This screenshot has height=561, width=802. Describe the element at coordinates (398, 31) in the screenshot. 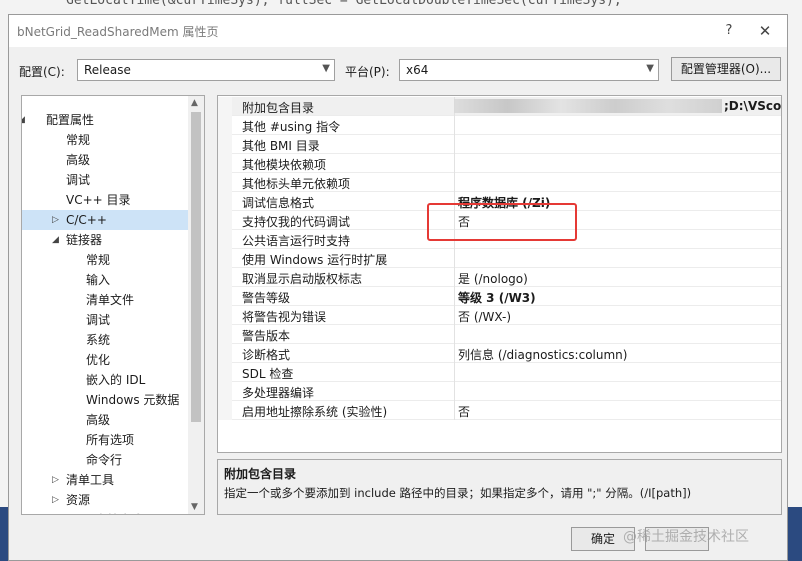

I see `titlebar: bNetGrid_ReadSharedMem 属性页 ? ✕` at that location.